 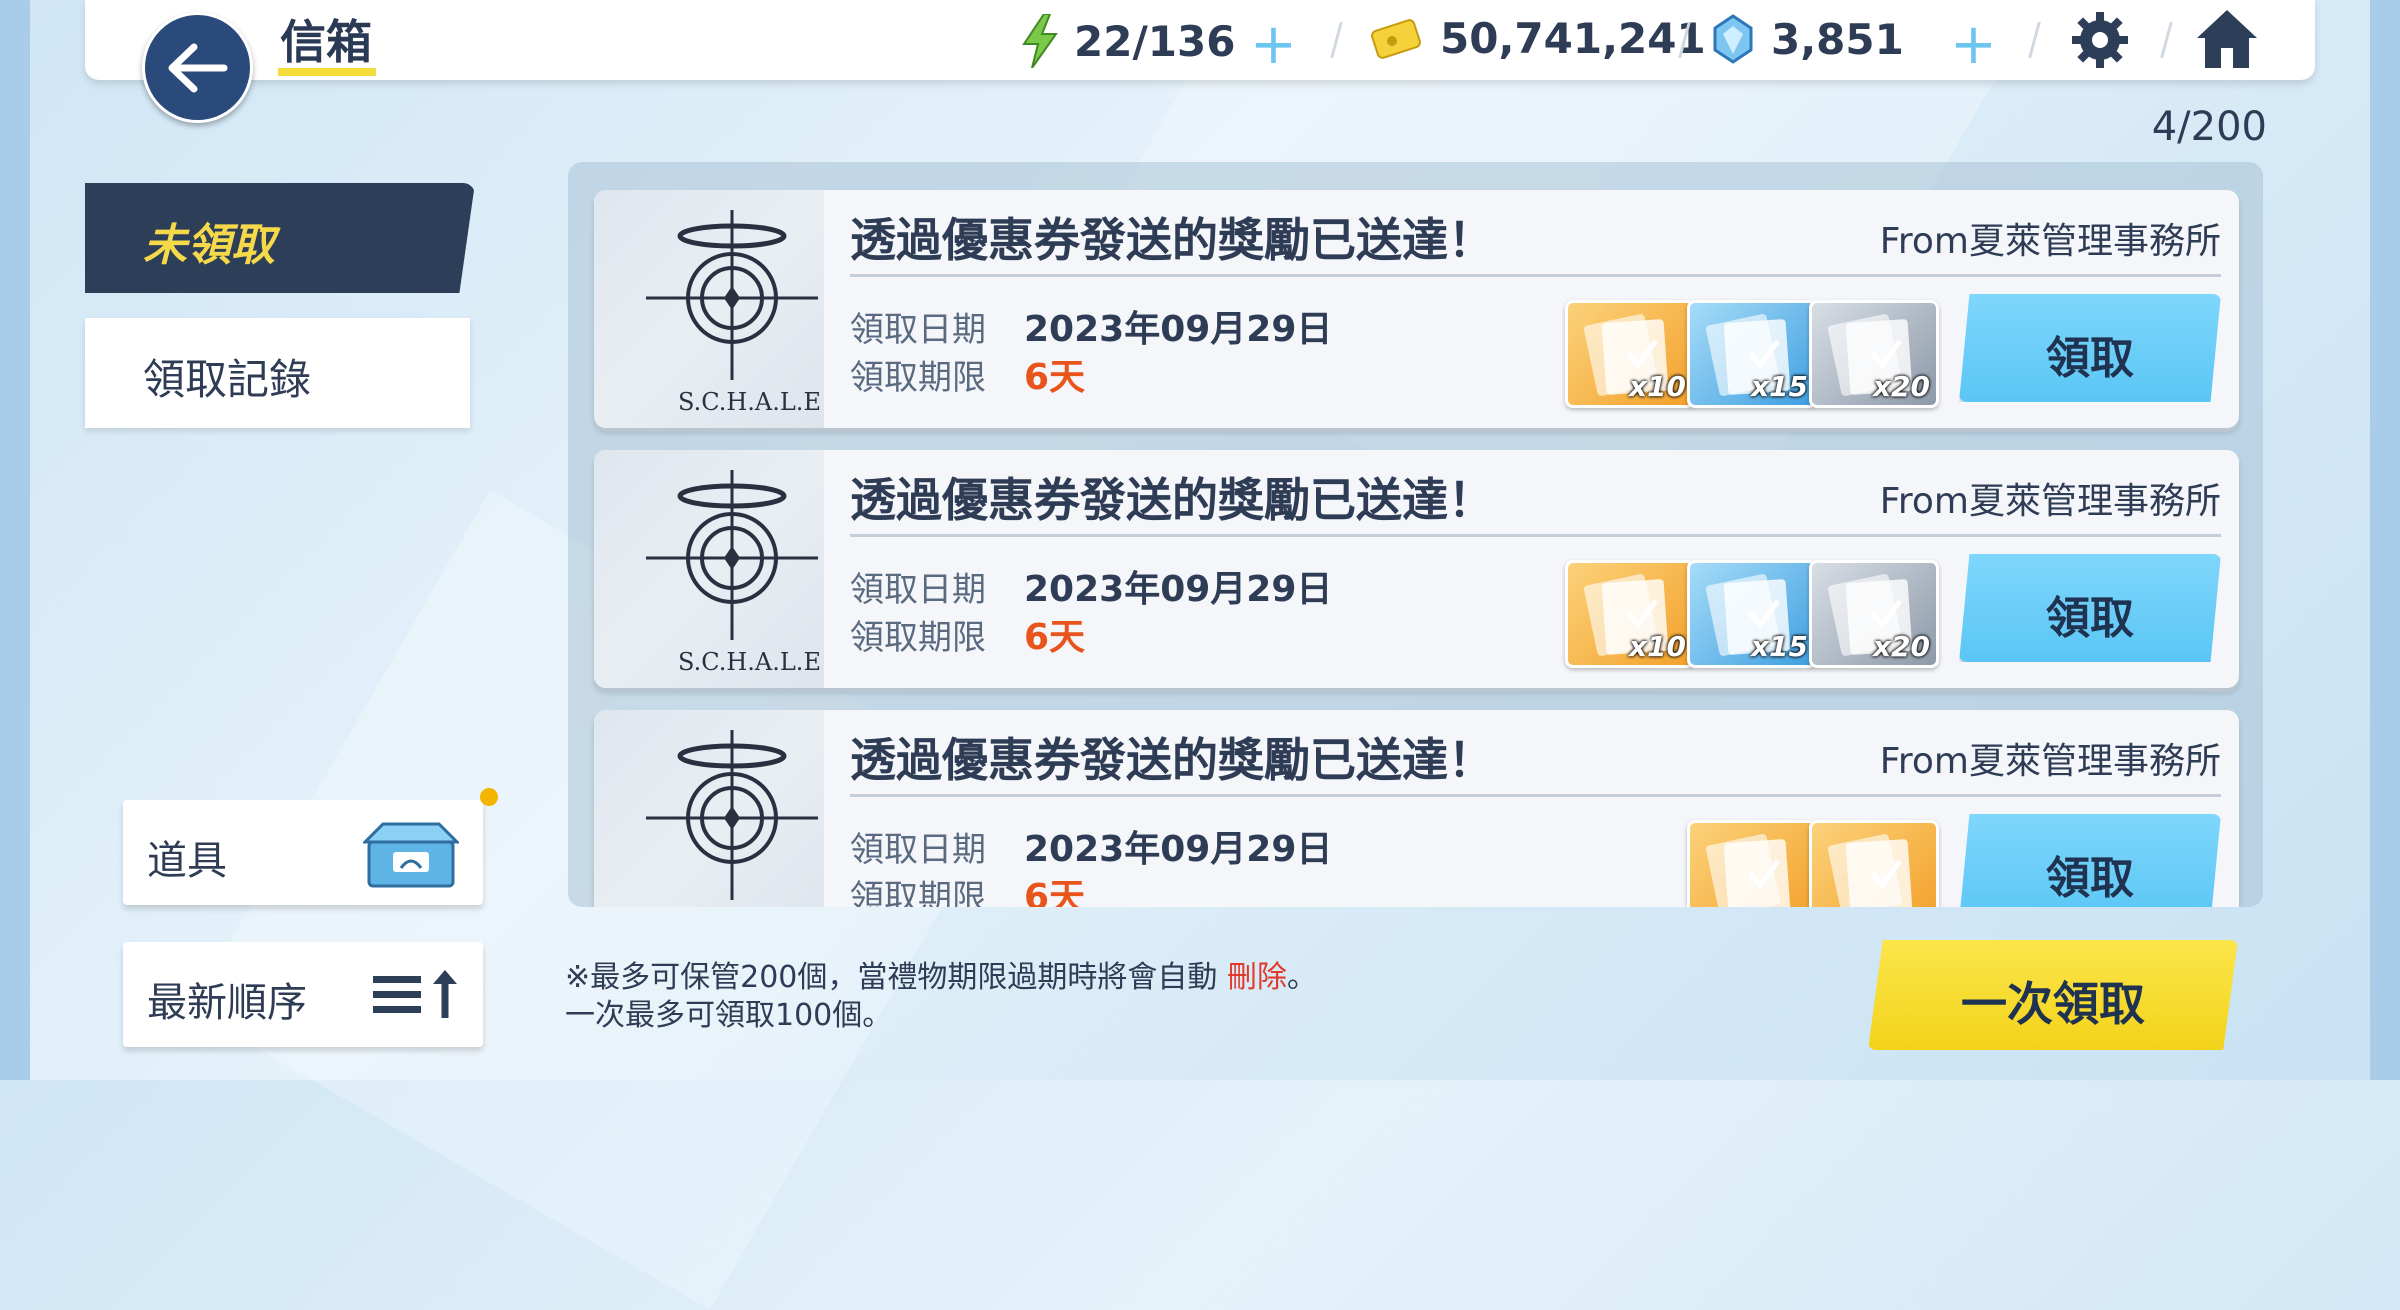 I want to click on top-bar: 22/136 + 50,741,241 3,851 +, so click(x=1200, y=40).